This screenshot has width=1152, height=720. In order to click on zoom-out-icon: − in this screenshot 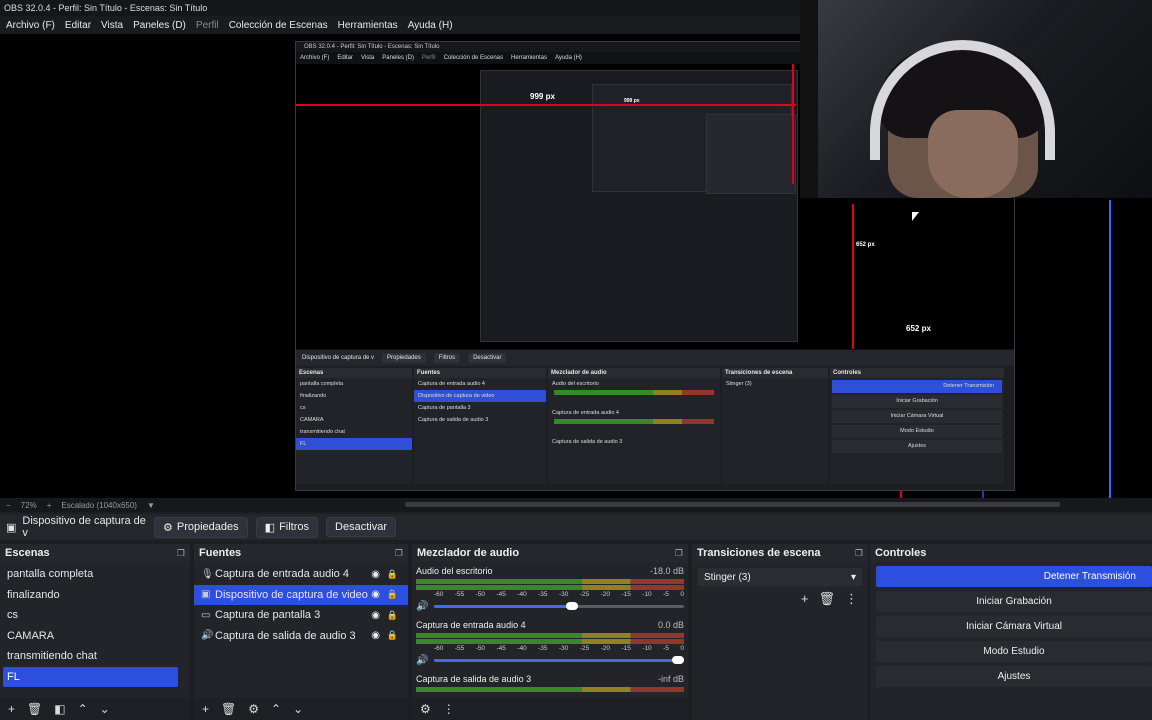, I will do `click(8, 505)`.